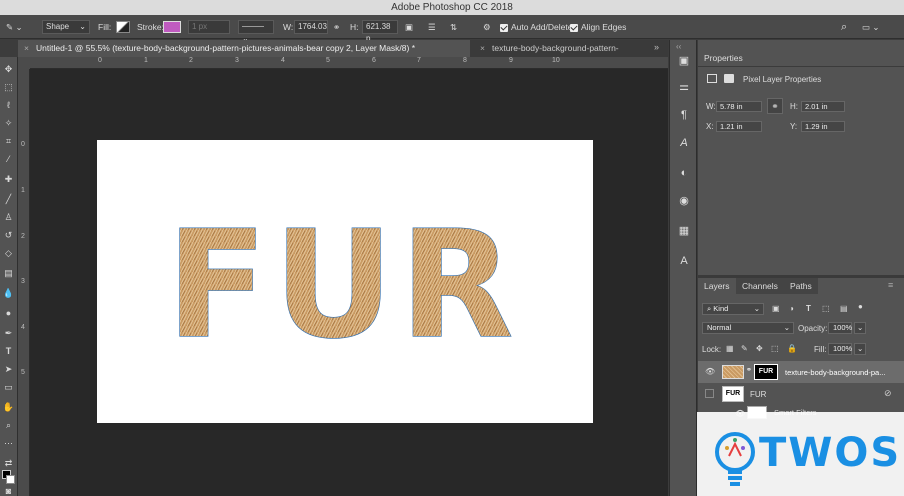 Image resolution: width=904 pixels, height=496 pixels. I want to click on filter-type-icon: T, so click(808, 308).